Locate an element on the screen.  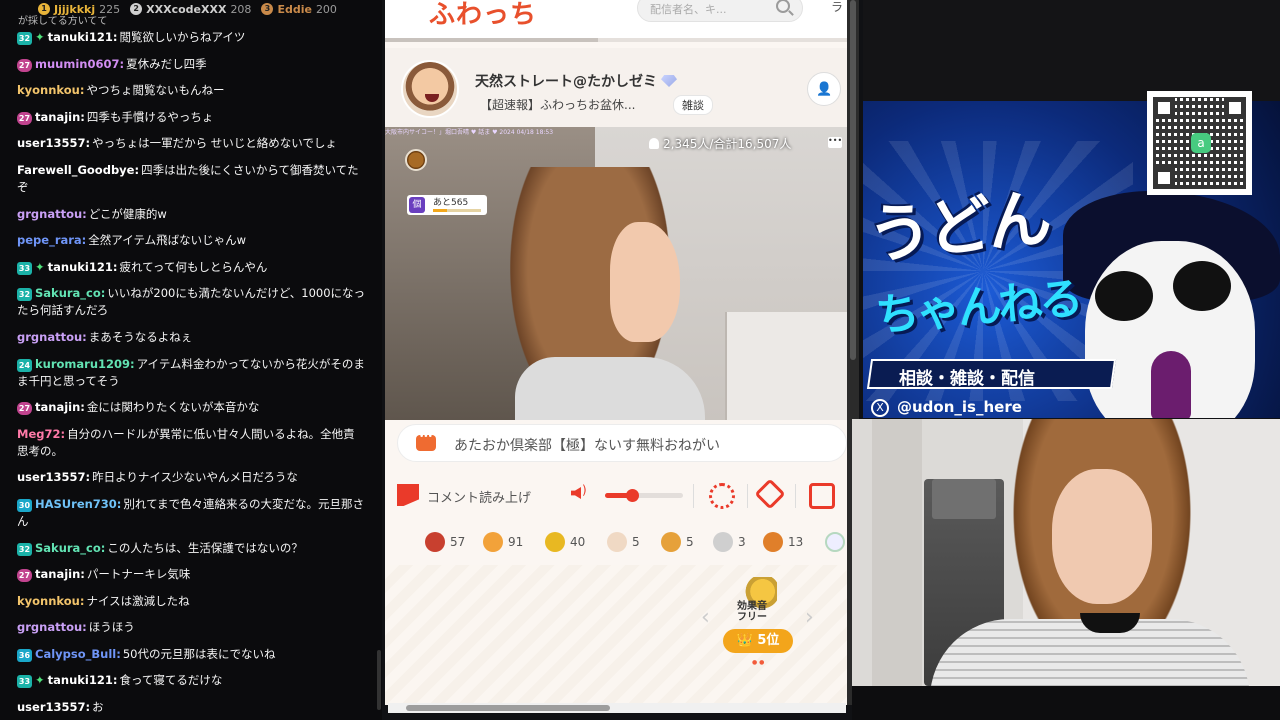
level-badge: 24 is located at coordinates (24, 365).